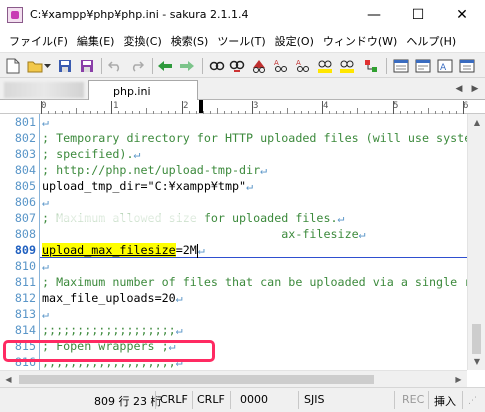 Image resolution: width=485 pixels, height=412 pixels. Describe the element at coordinates (459, 89) in the screenshot. I see `tab-scroll-left-icon: ◀` at that location.